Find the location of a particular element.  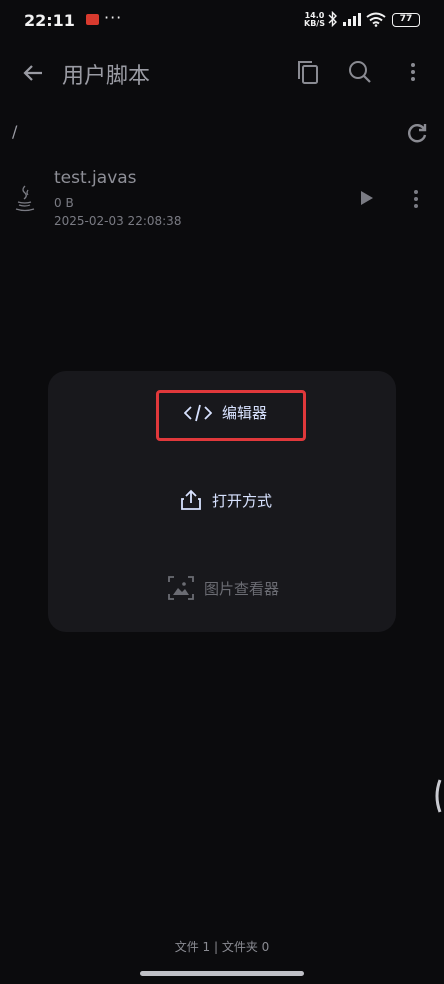

copy-icon is located at coordinates (308, 72).